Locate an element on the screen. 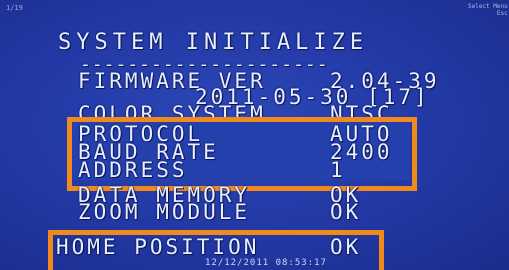  osd-corner-indicator: 1/19 is located at coordinates (14, 8).